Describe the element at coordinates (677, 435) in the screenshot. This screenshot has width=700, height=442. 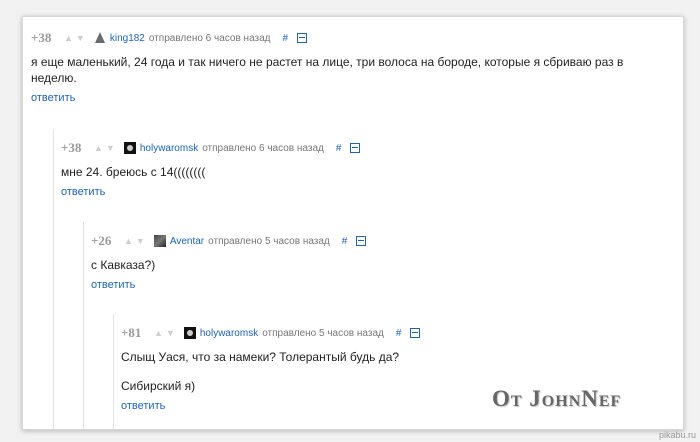
I see `site-label: pikabu.ru` at that location.